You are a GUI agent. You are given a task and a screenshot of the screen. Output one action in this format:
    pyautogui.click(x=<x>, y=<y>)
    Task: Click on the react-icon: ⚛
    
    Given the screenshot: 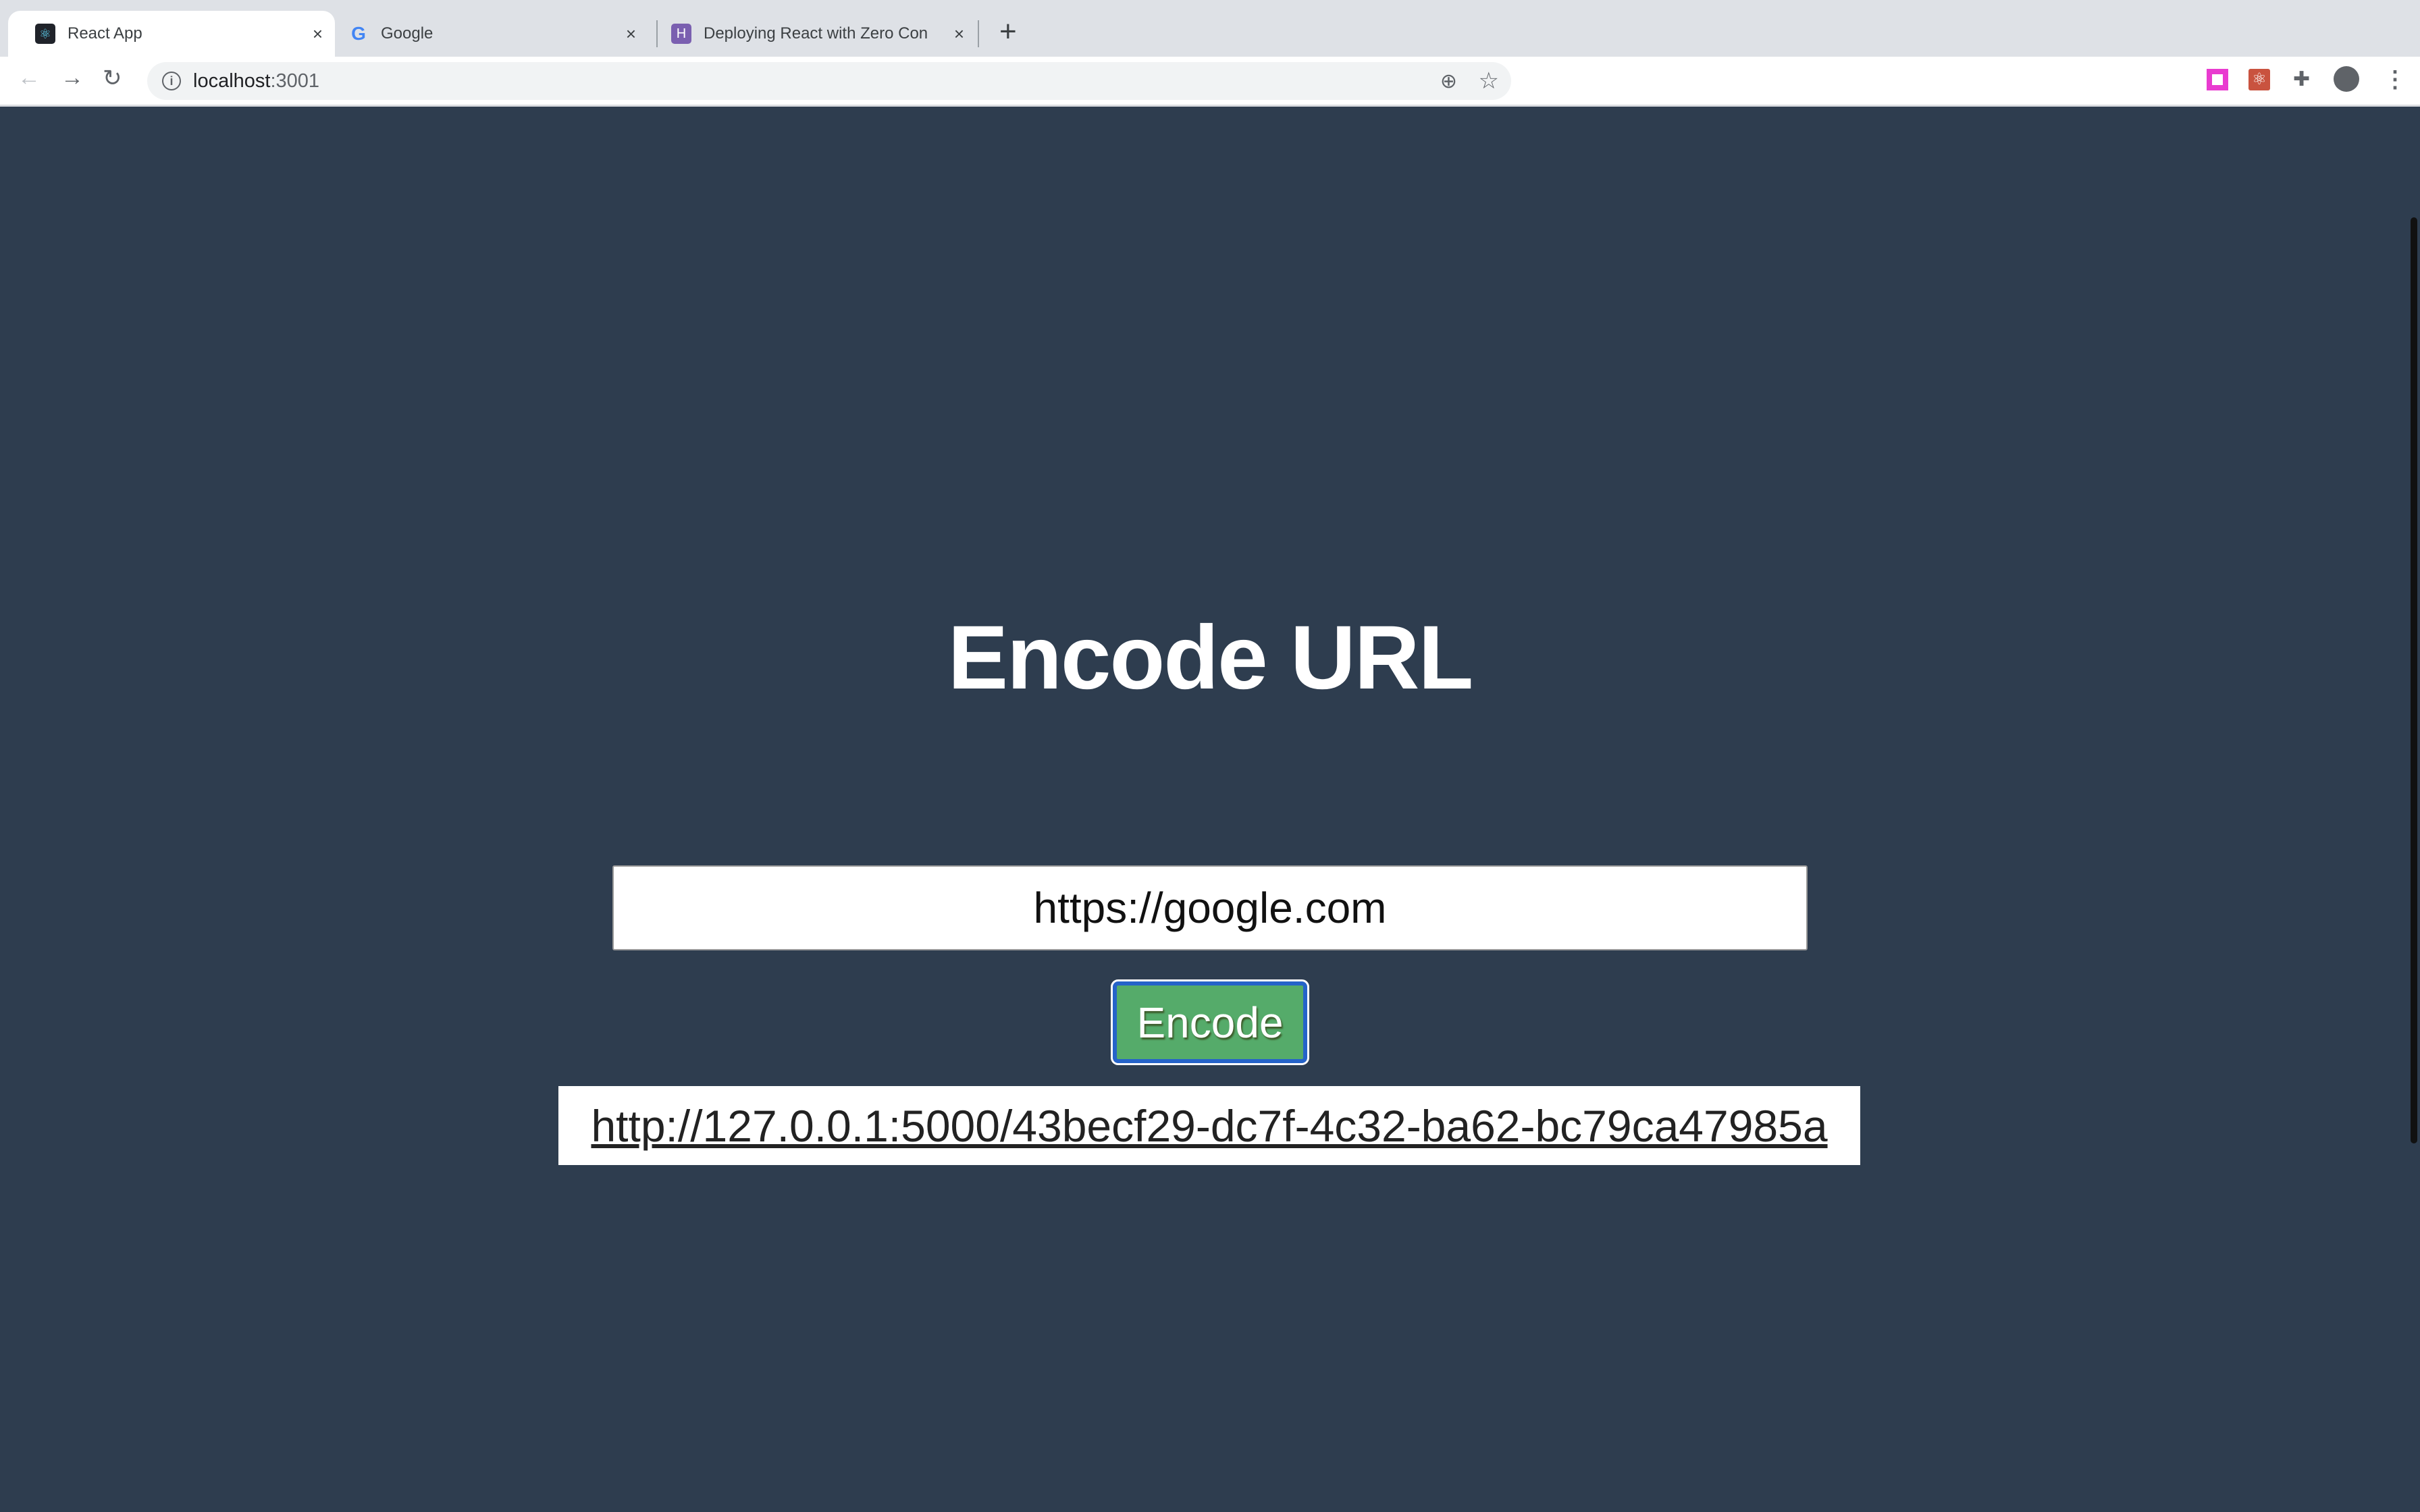 What is the action you would take?
    pyautogui.click(x=45, y=34)
    